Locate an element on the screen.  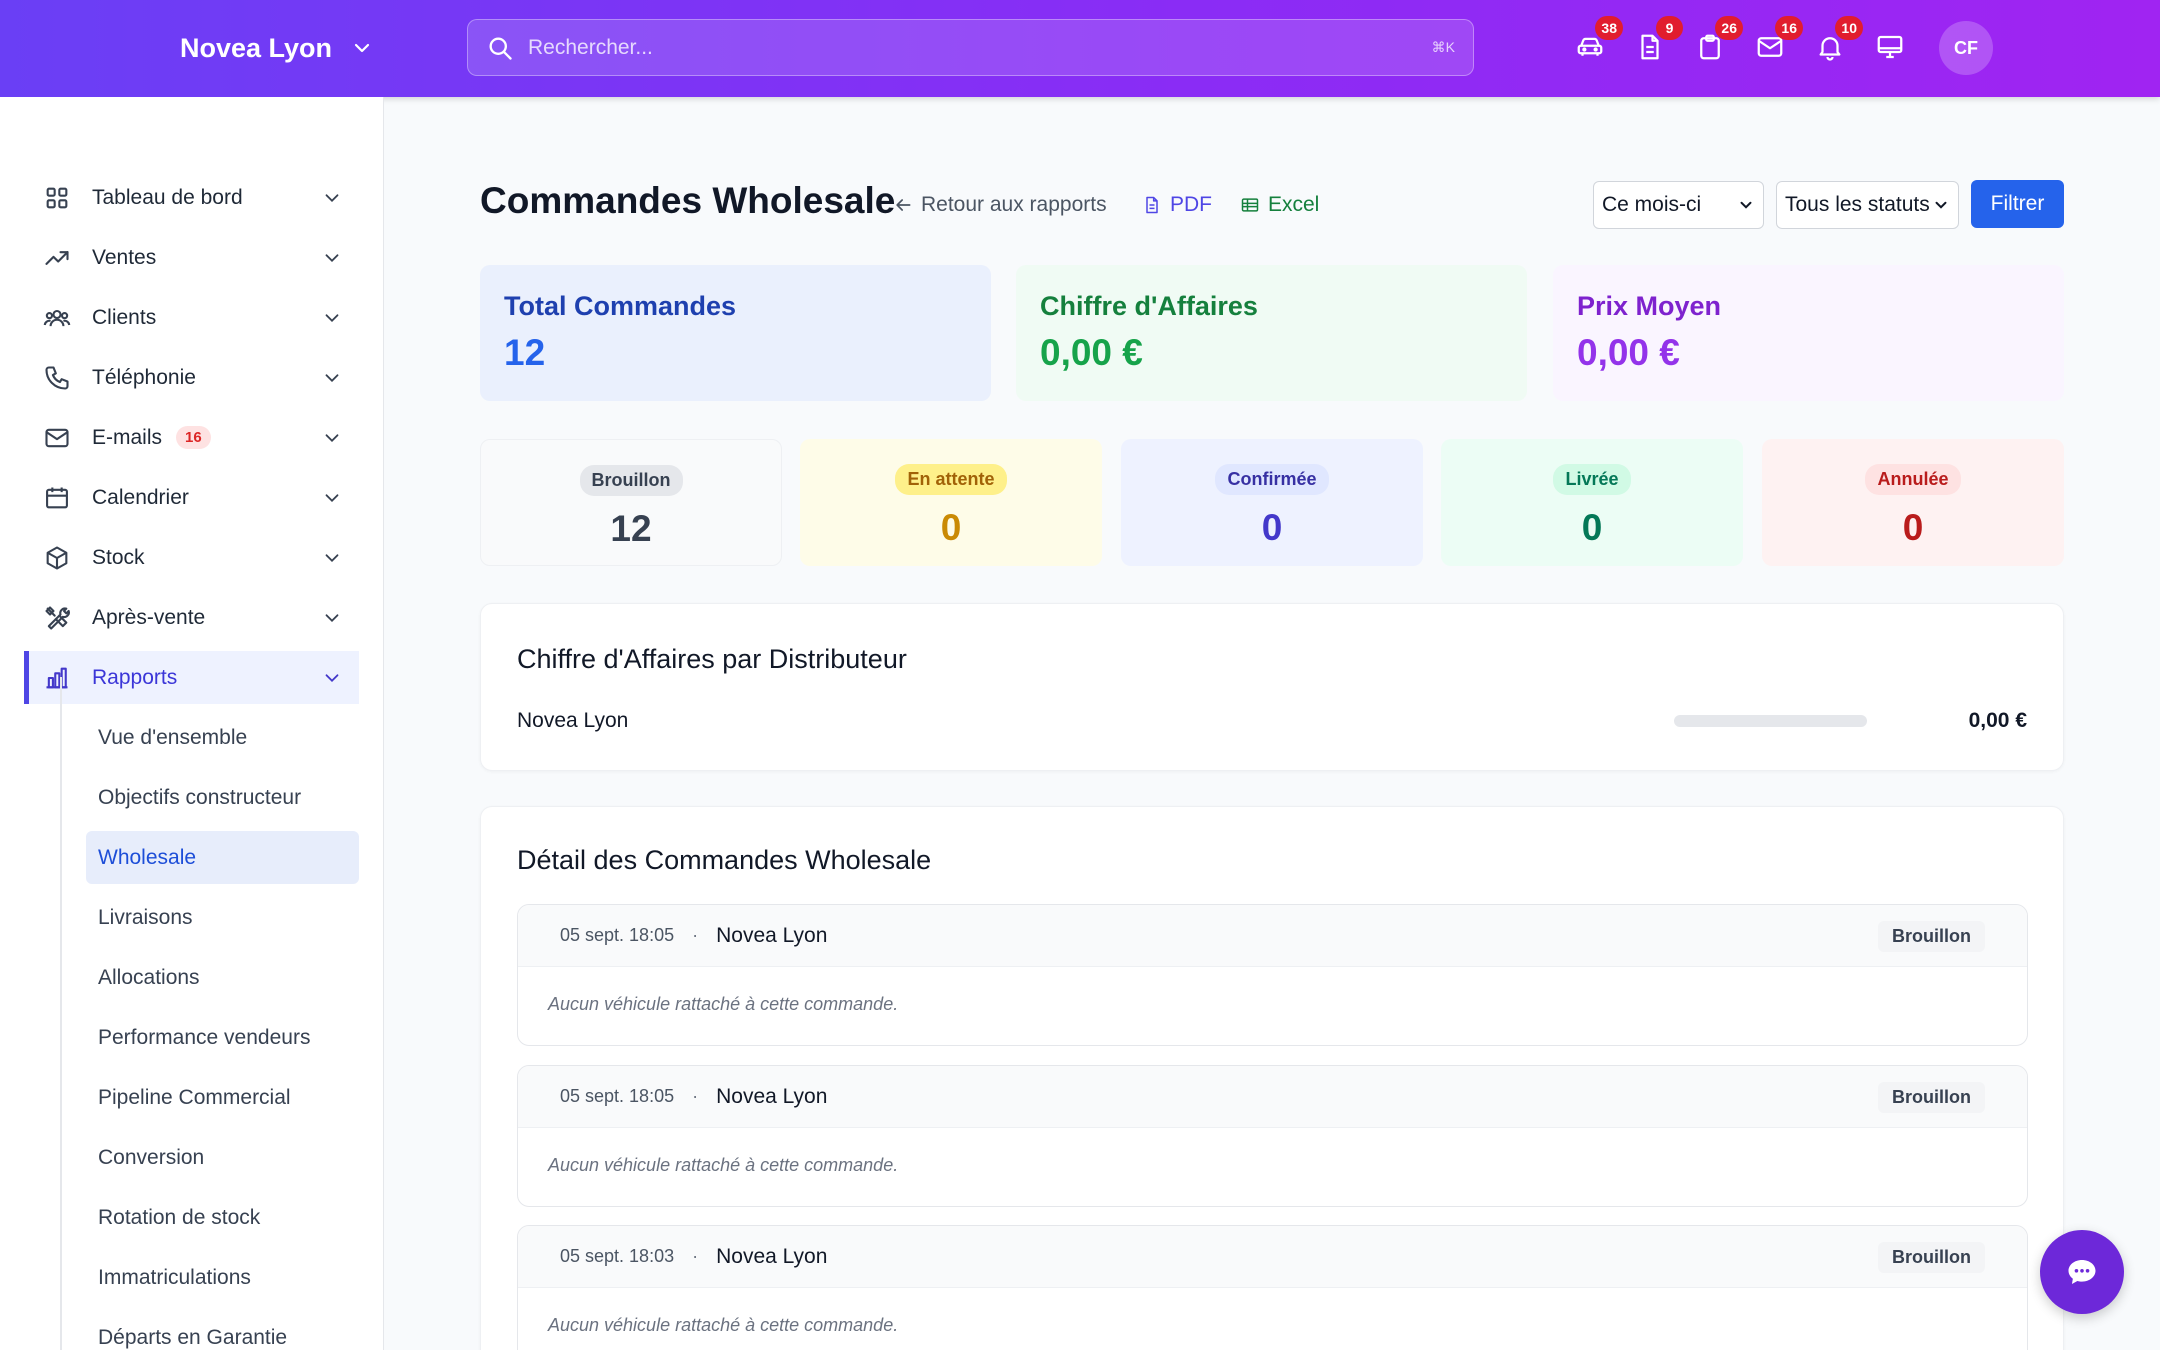
submenu-item-sales-performance: Performance vendeurs is located at coordinates (222, 1037).